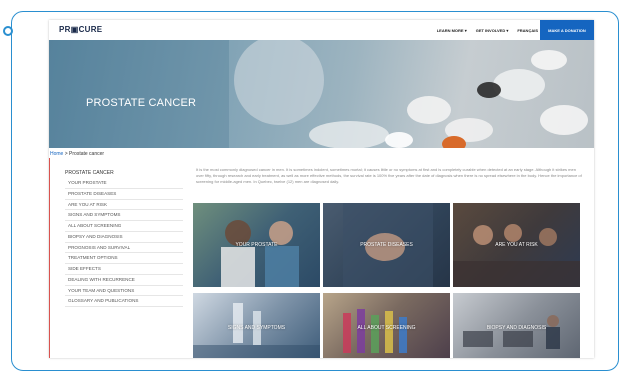  I want to click on sidebar-title: PROSTATE CANCER, so click(124, 173).